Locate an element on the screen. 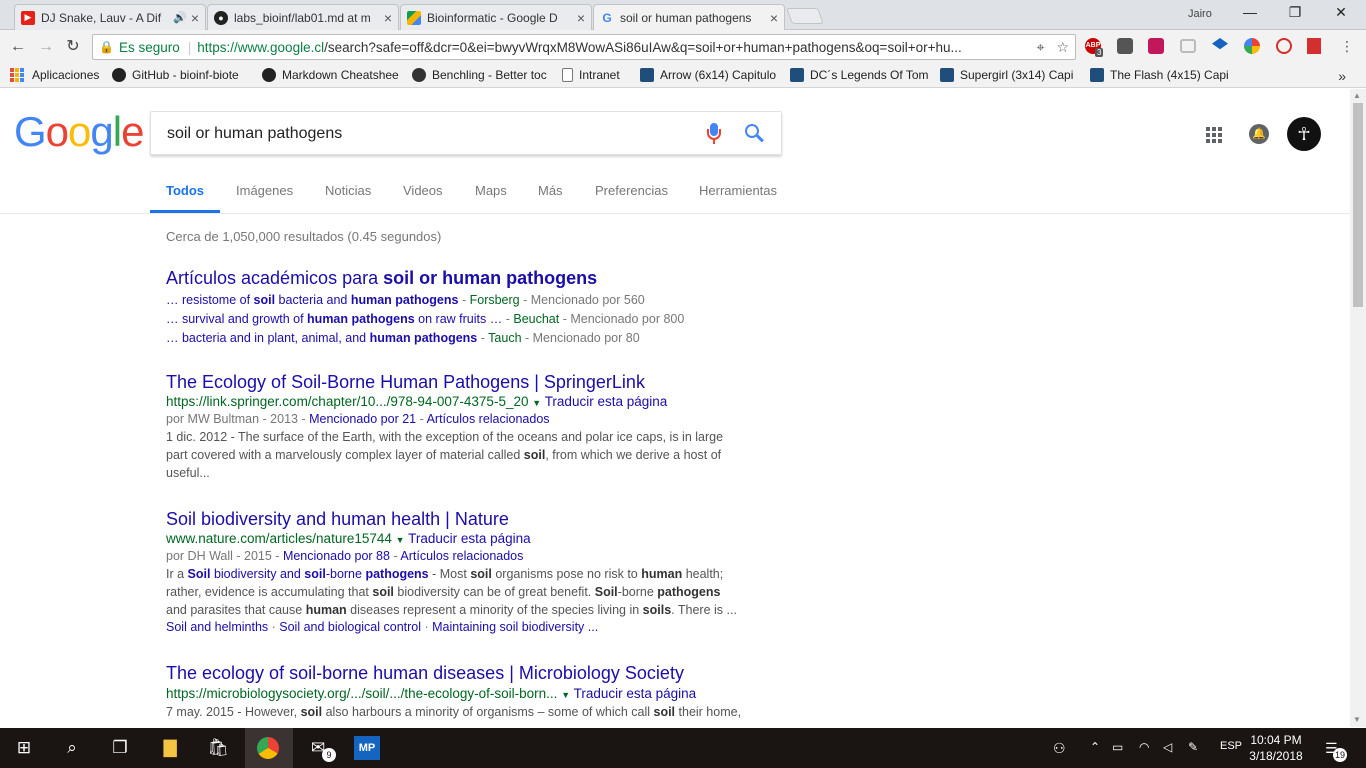 Image resolution: width=1366 pixels, height=768 pixels. file-explorer-icon: ▇ is located at coordinates (170, 748).